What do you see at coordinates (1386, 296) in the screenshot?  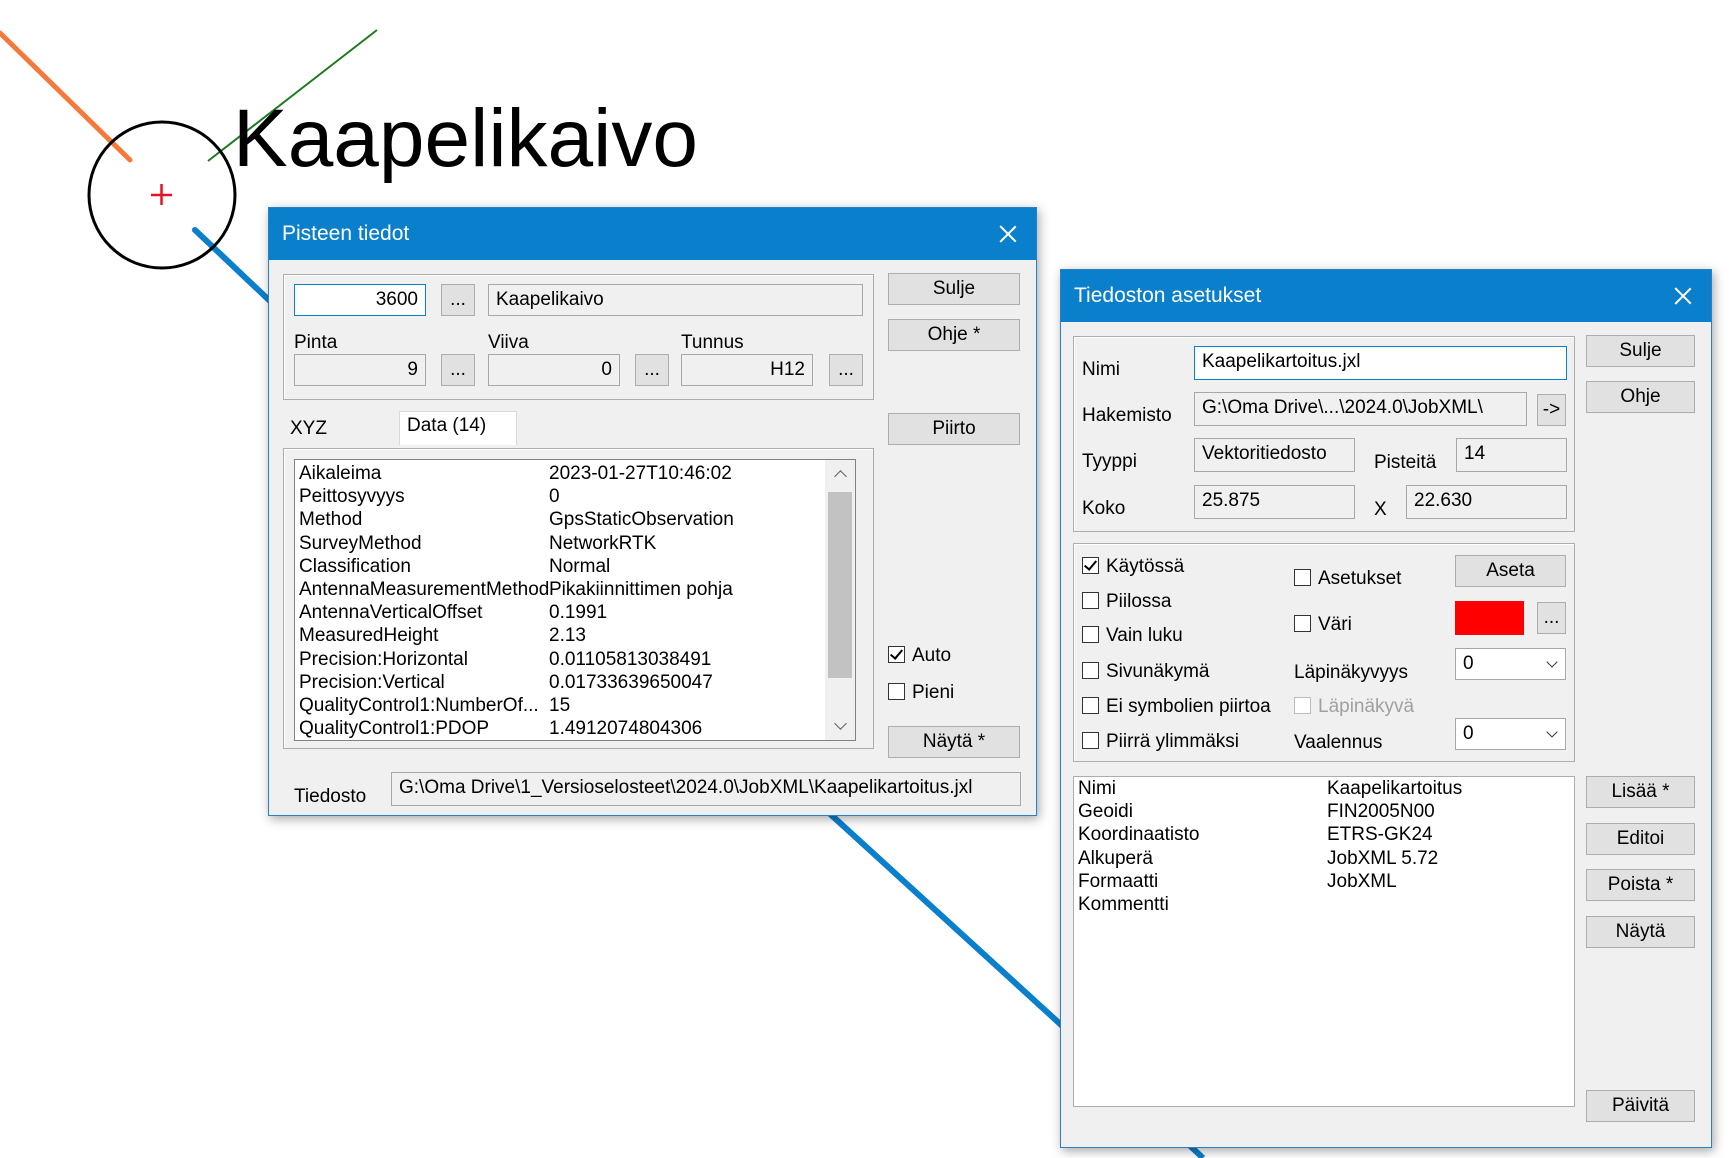 I see `file-dialog-titlebar: Tiedoston asetukset` at bounding box center [1386, 296].